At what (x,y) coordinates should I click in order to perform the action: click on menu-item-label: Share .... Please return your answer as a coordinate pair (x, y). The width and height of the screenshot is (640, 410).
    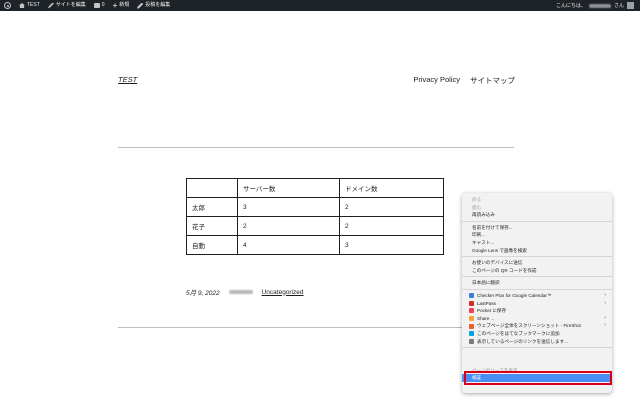
    Looking at the image, I should click on (486, 318).